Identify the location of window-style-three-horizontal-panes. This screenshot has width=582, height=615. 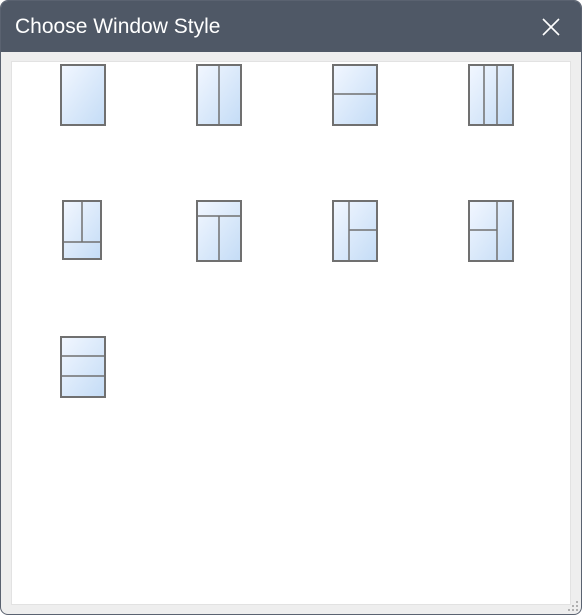
(82, 402).